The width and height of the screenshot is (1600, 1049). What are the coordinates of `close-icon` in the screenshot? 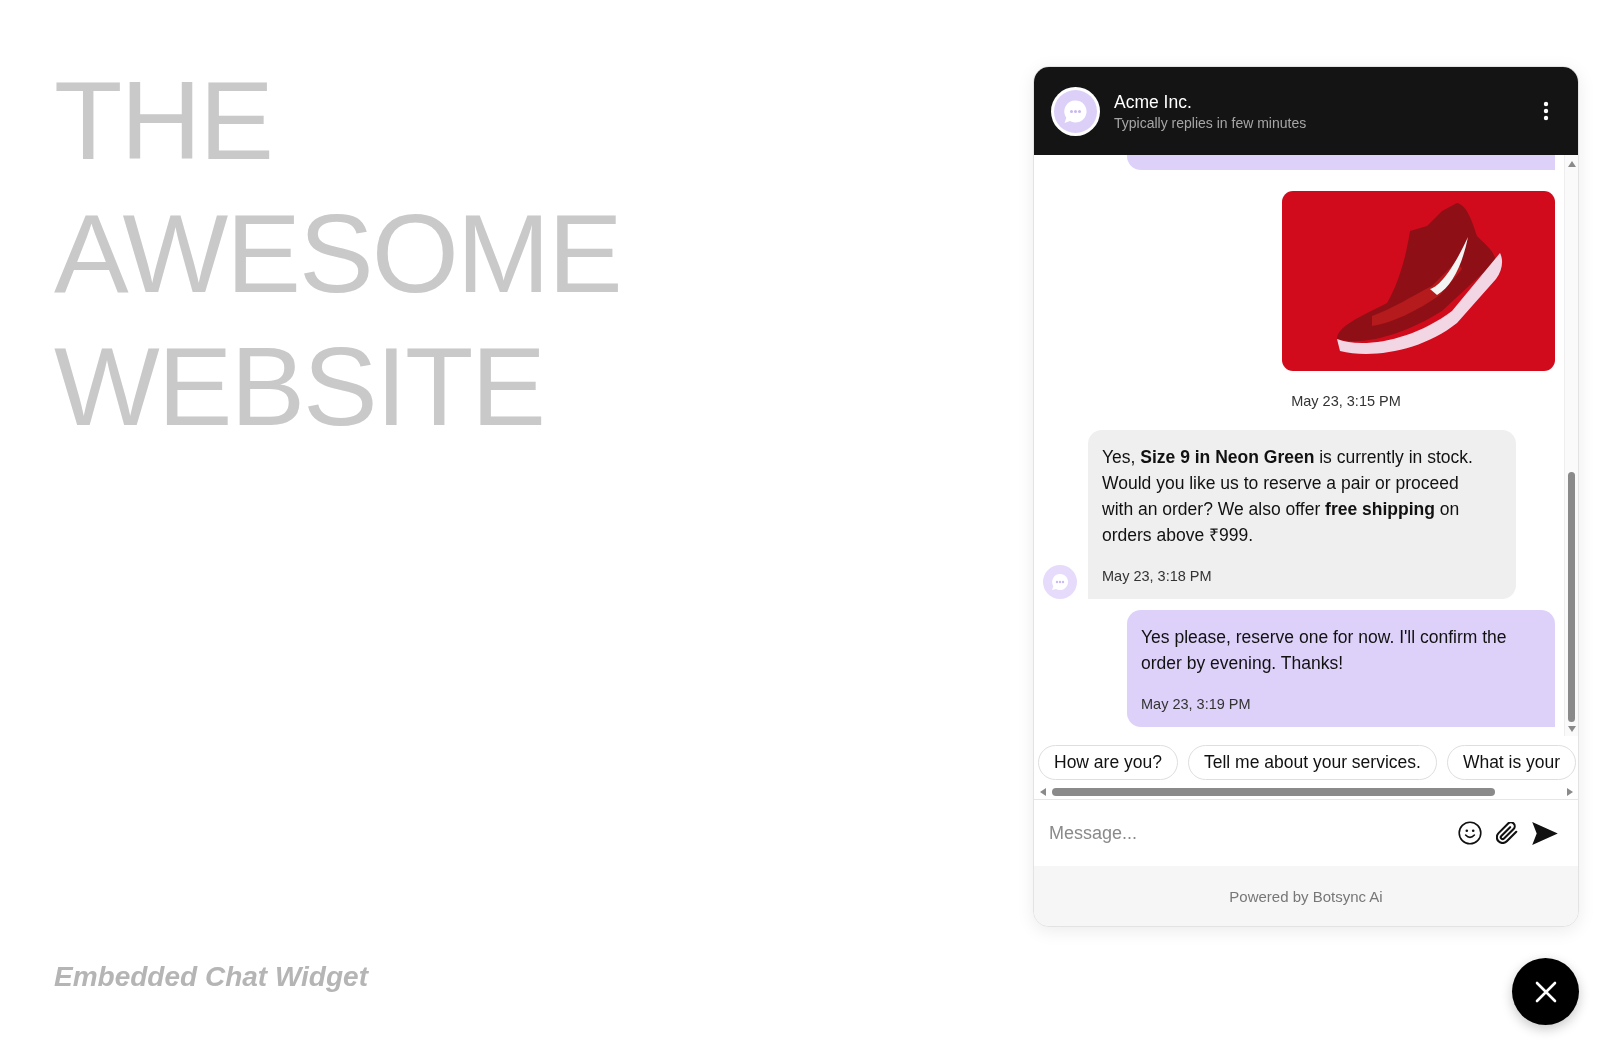 It's located at (1545, 991).